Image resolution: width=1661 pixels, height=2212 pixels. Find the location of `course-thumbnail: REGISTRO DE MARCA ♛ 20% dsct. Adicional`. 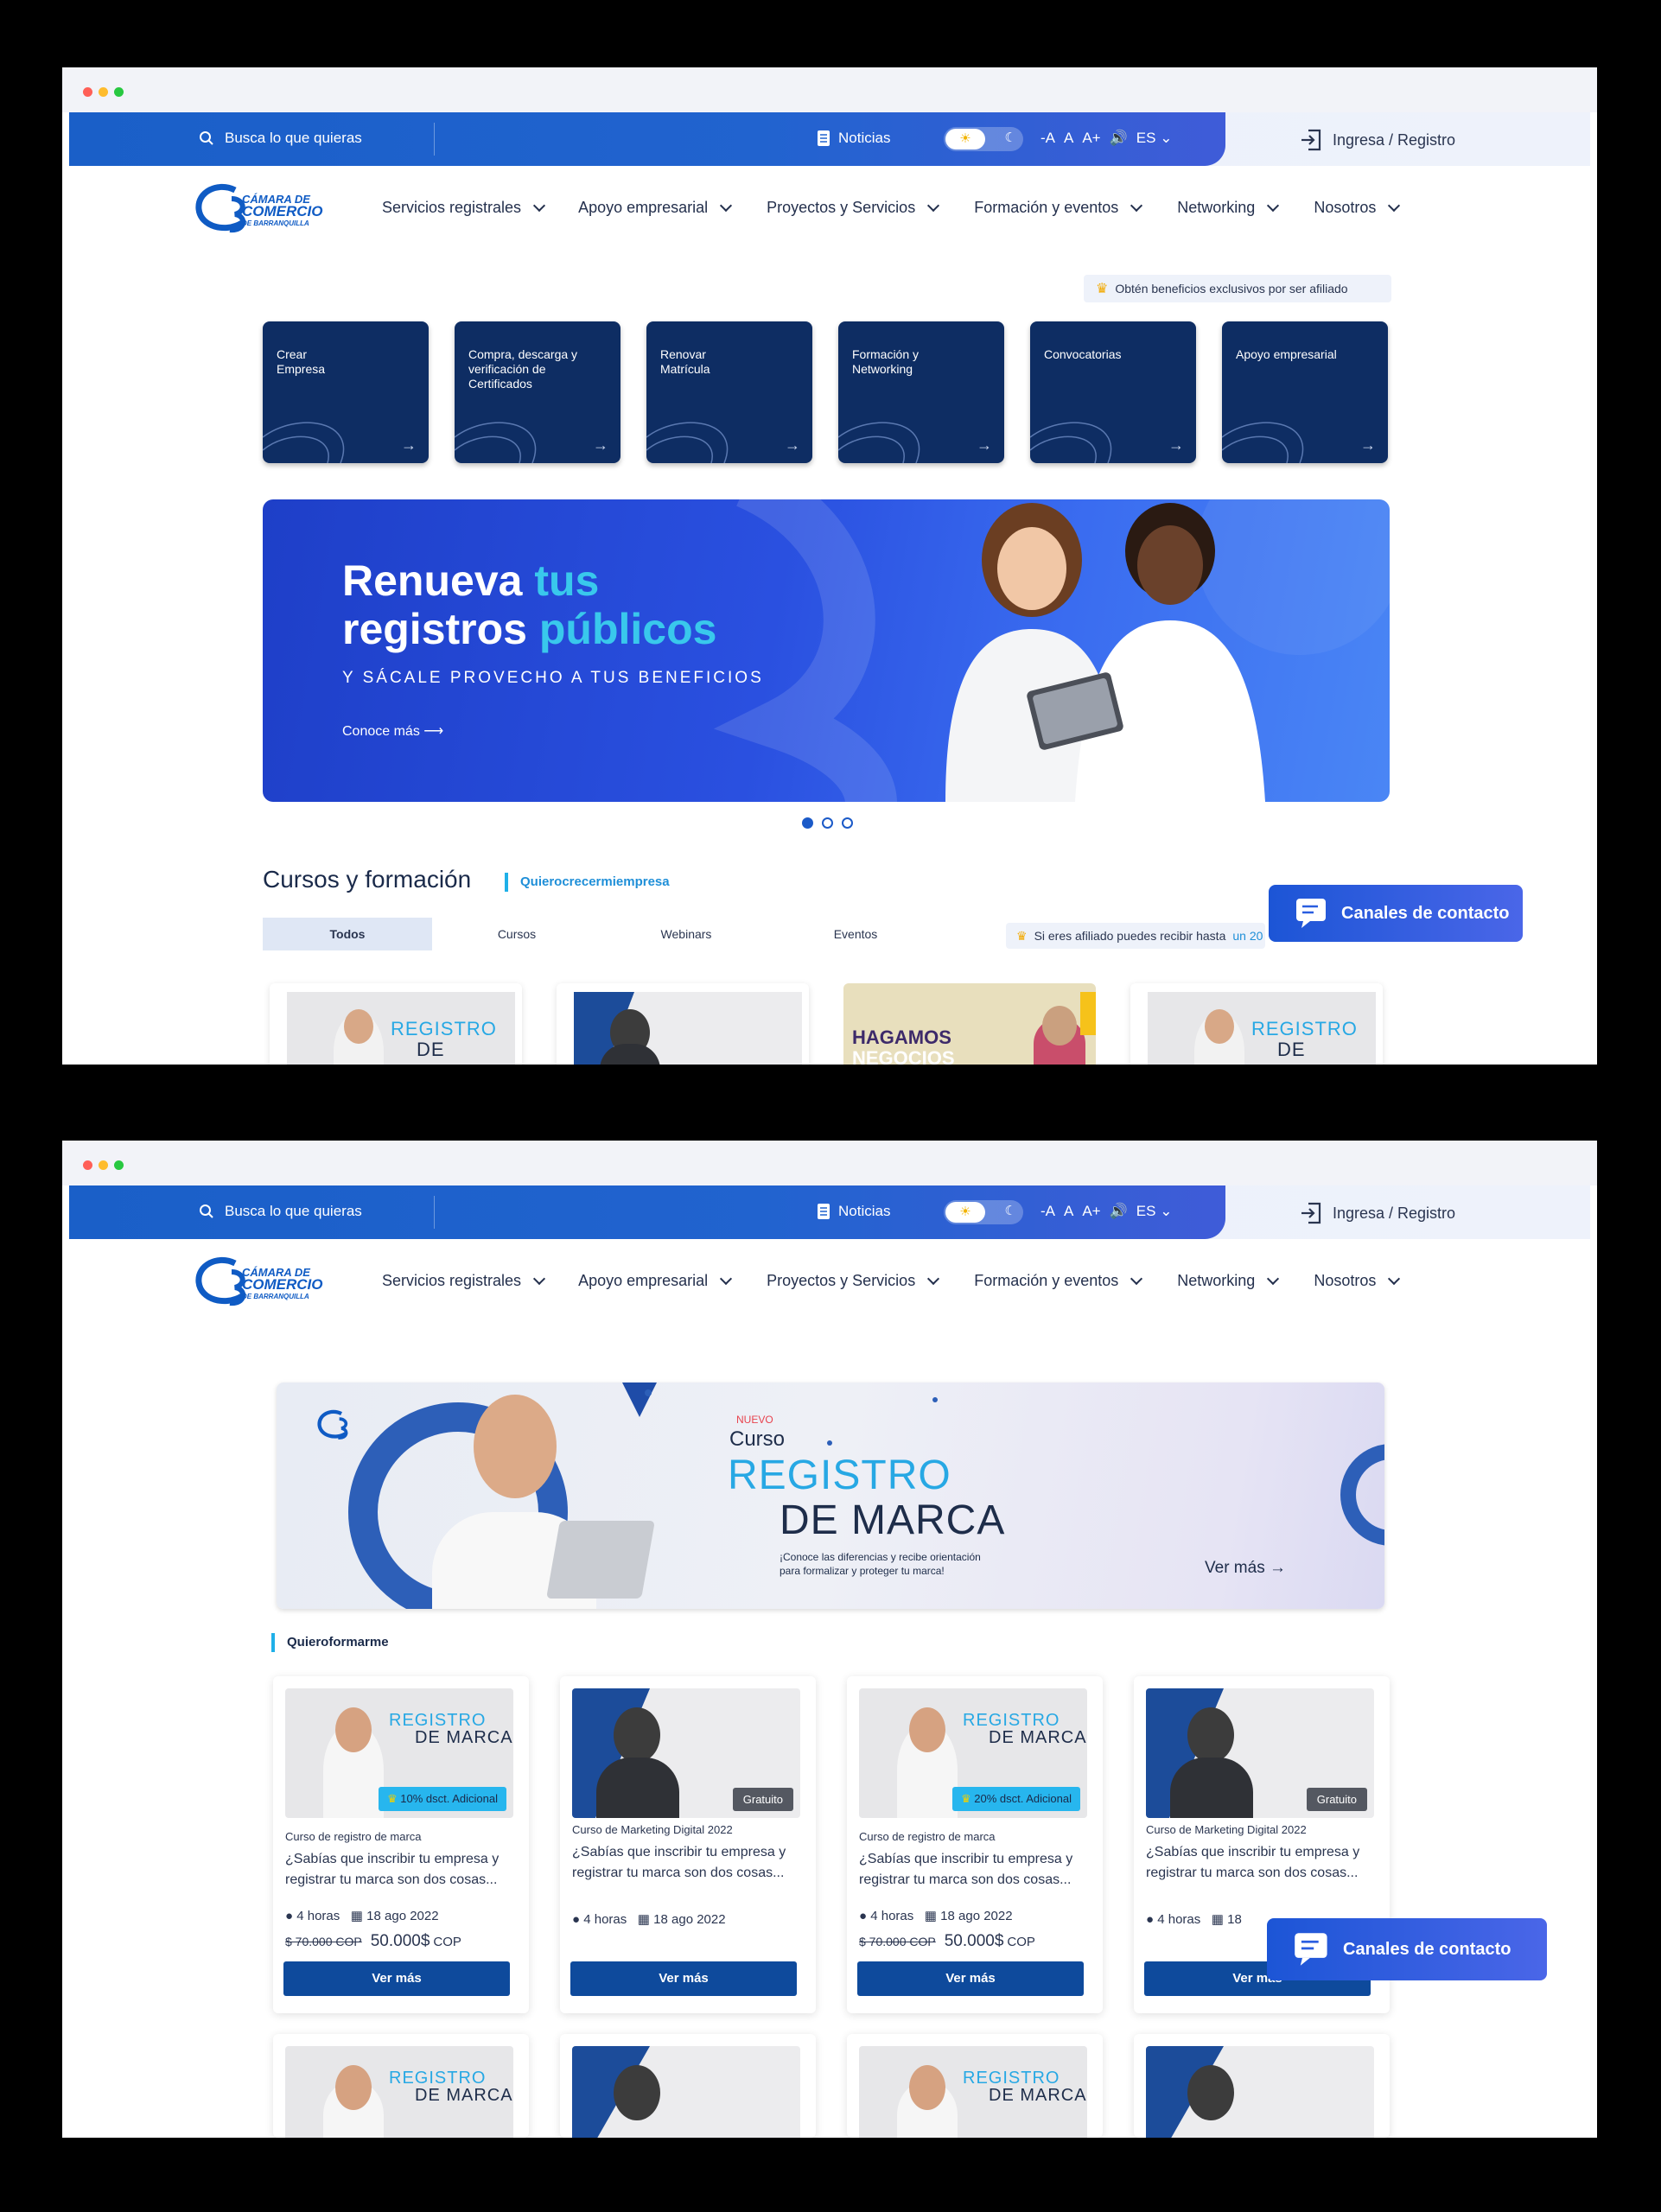

course-thumbnail: REGISTRO DE MARCA ♛ 20% dsct. Adicional is located at coordinates (973, 1753).